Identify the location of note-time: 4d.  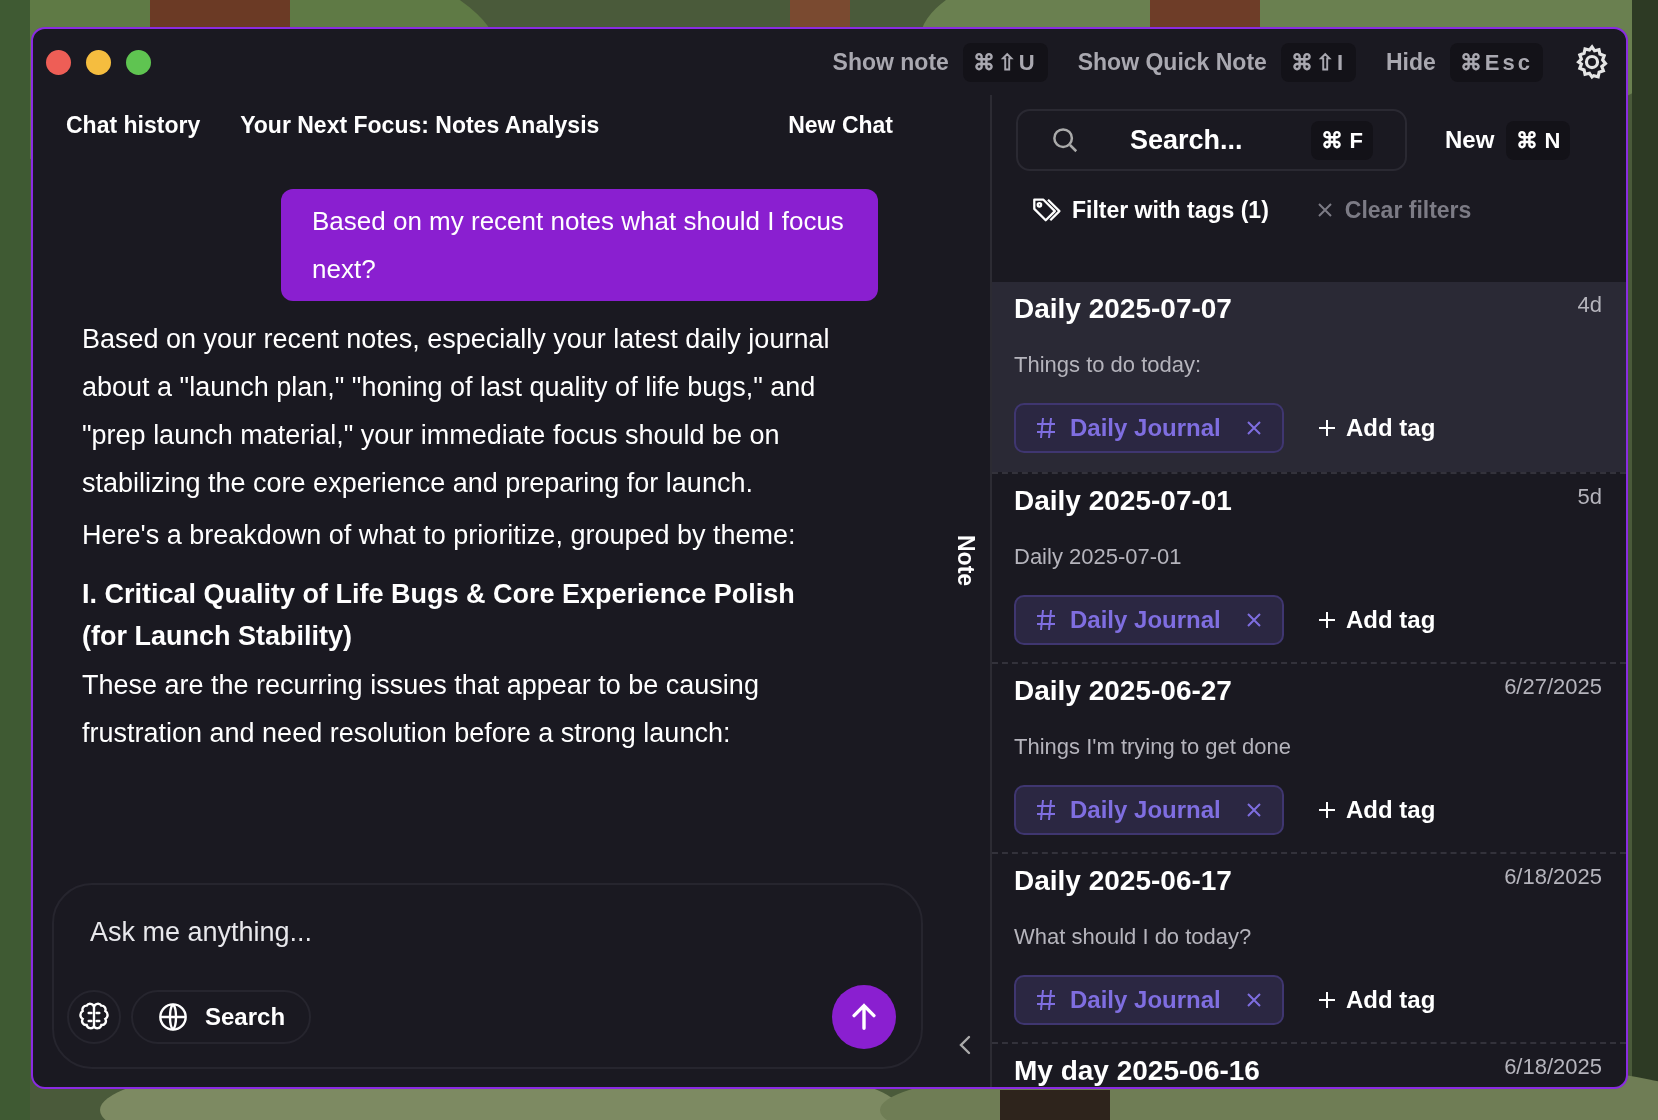
(1589, 305).